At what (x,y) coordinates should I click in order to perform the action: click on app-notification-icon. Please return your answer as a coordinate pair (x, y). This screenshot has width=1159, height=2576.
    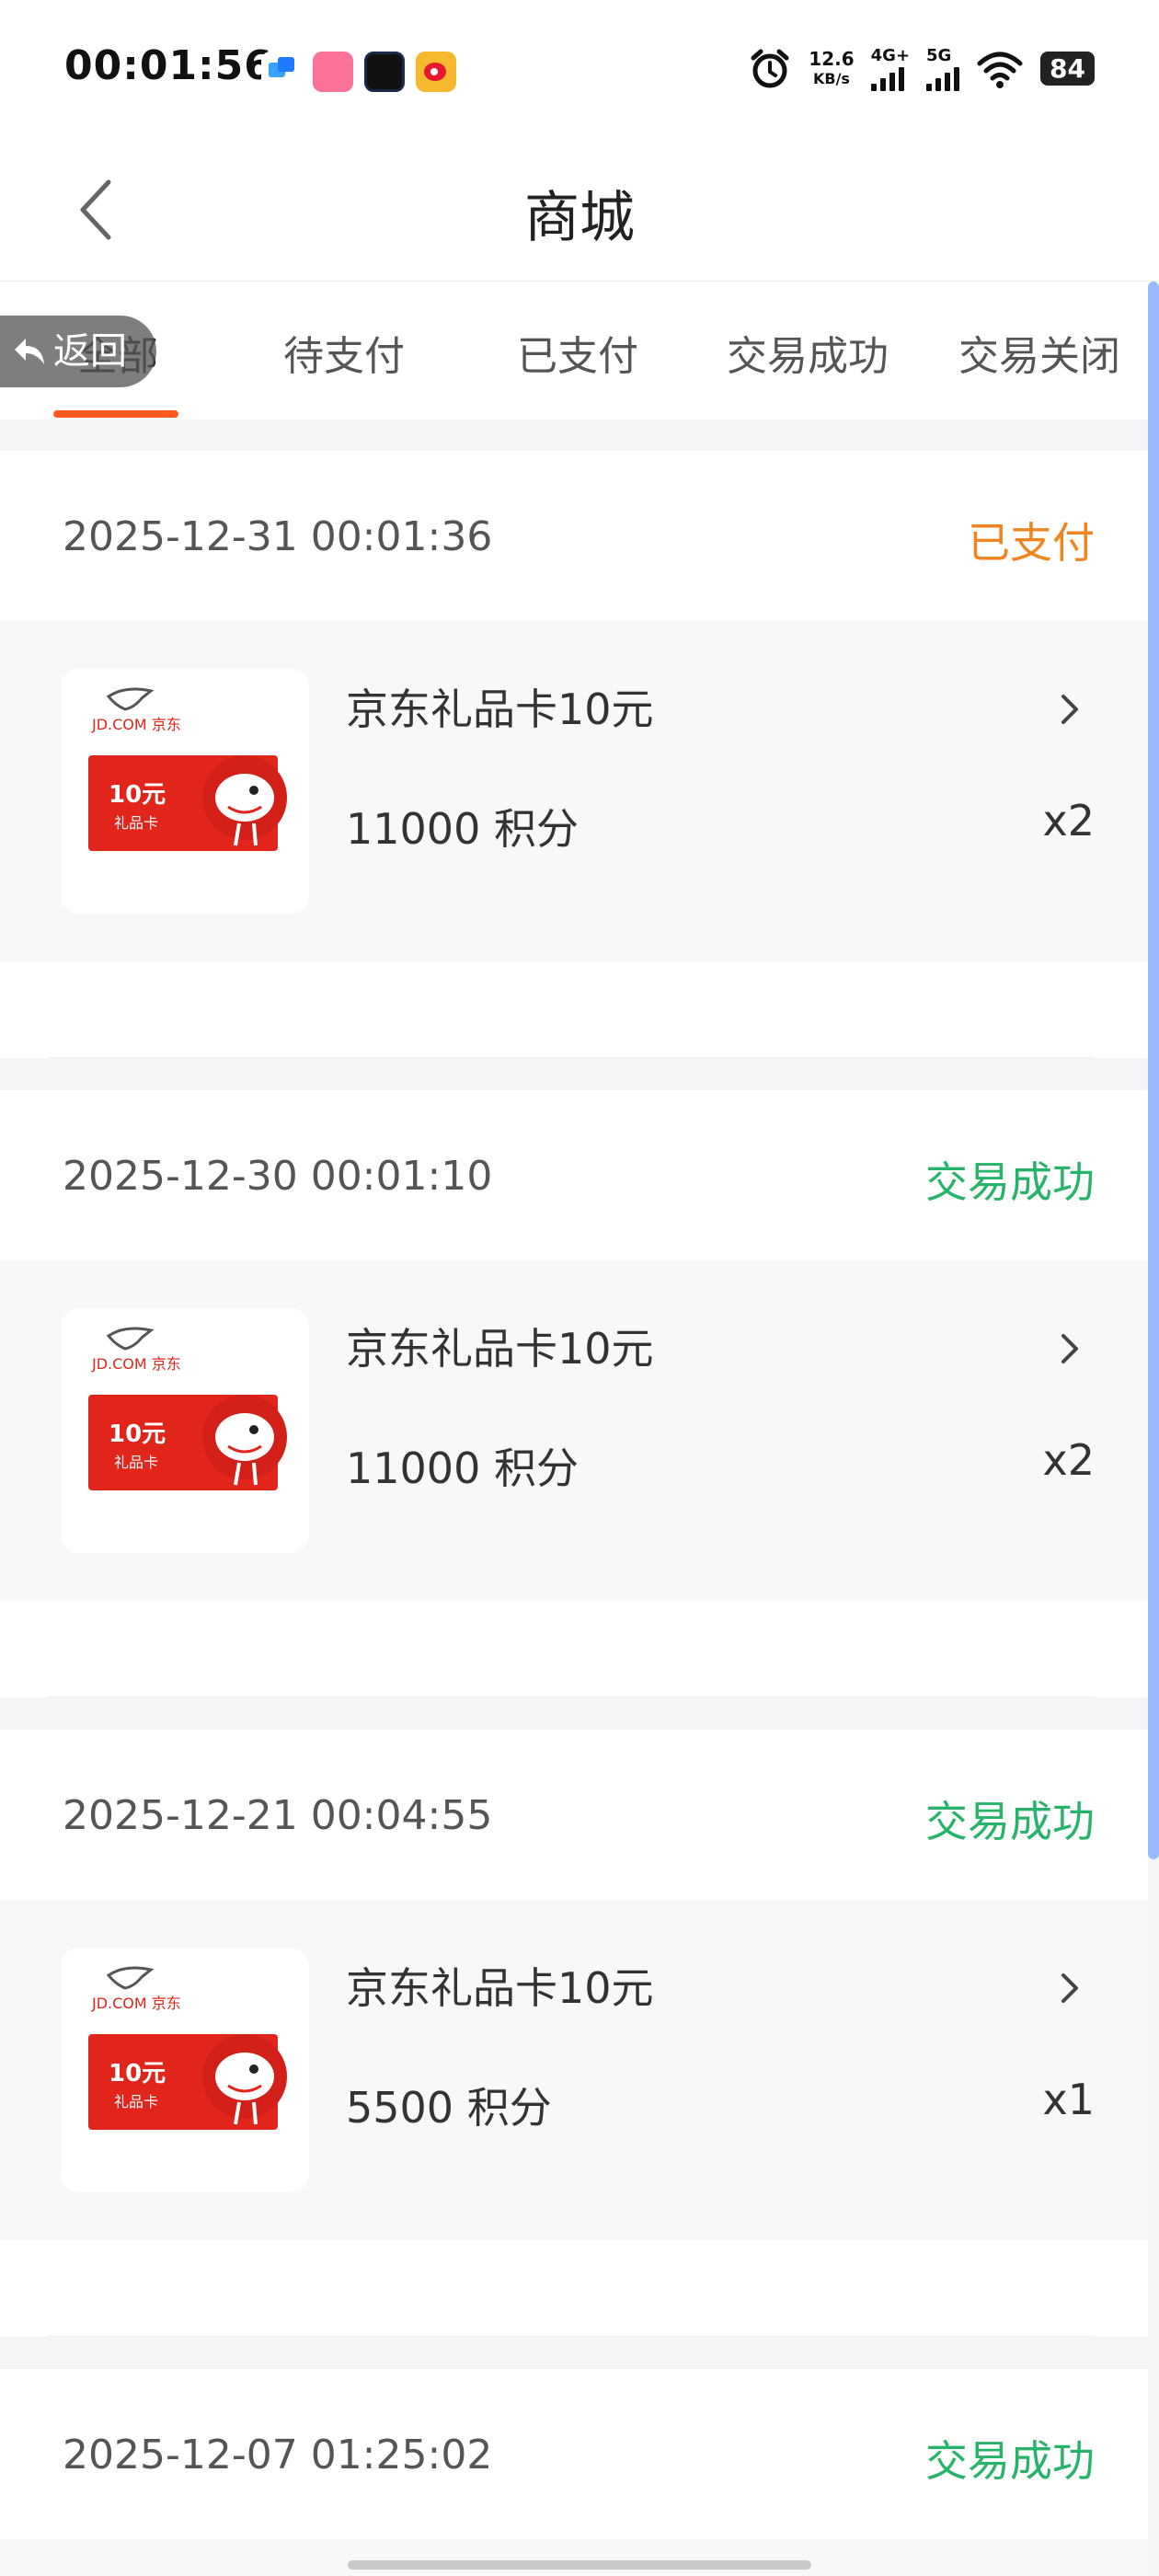
    Looking at the image, I should click on (281, 72).